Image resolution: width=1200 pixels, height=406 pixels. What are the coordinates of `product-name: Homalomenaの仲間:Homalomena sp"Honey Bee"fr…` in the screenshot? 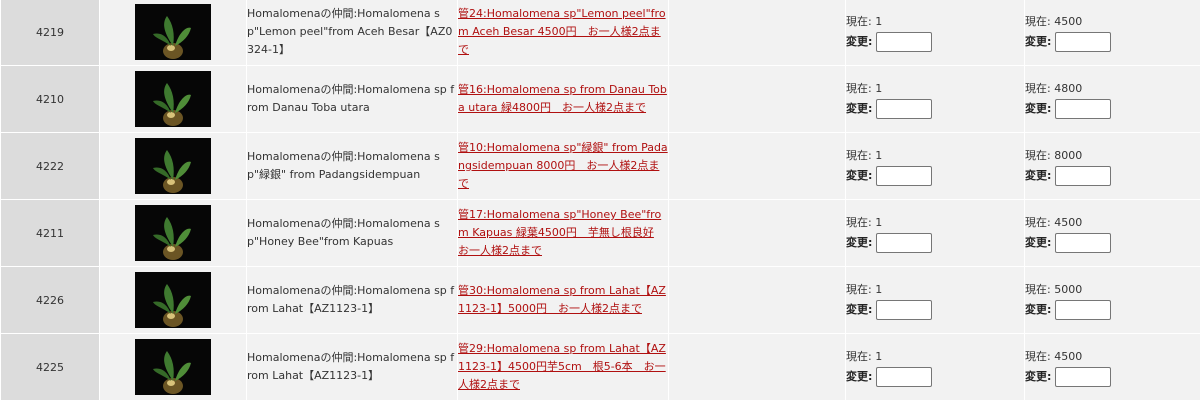 It's located at (343, 232).